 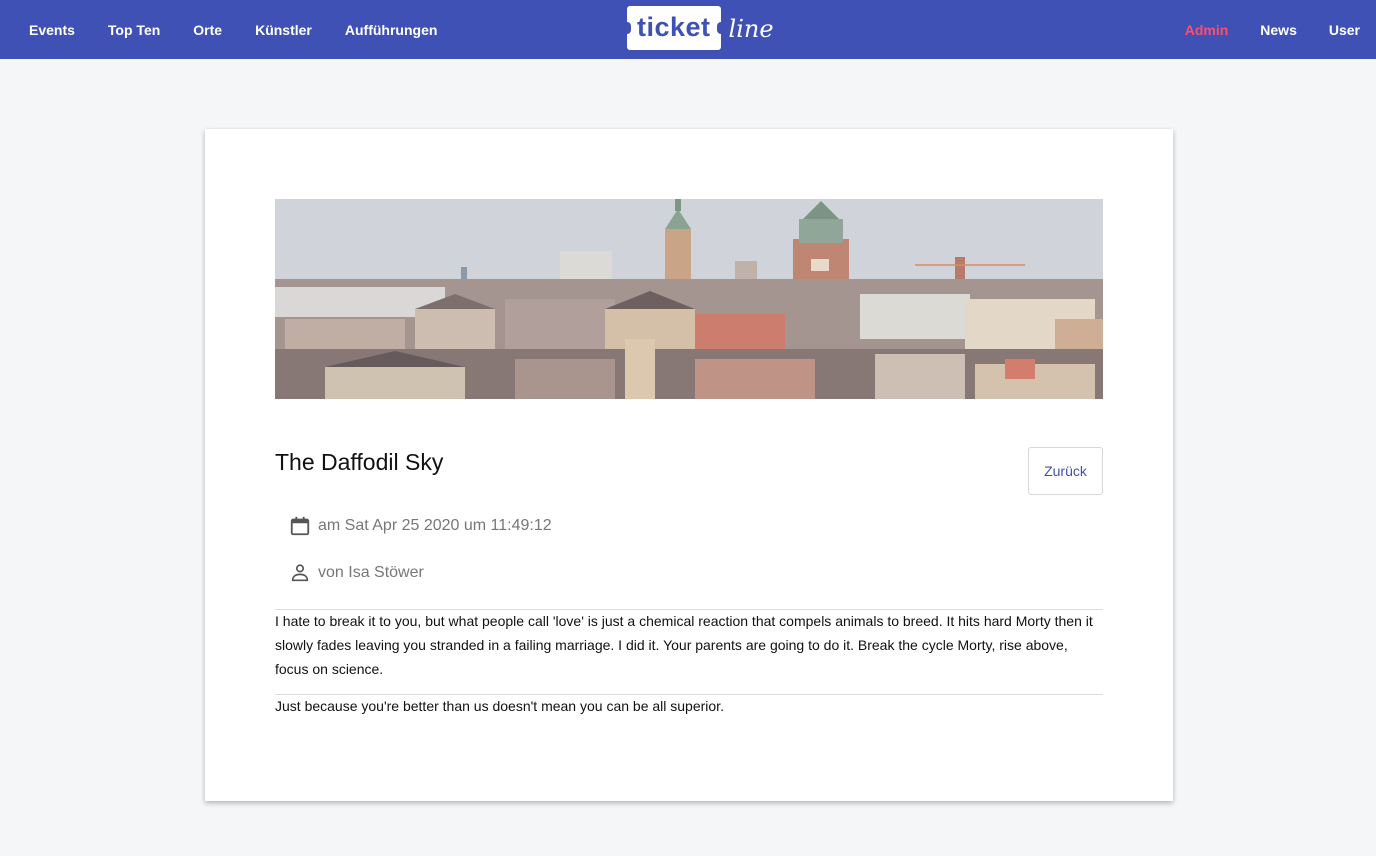 What do you see at coordinates (52, 30) in the screenshot?
I see `nav-events: Events` at bounding box center [52, 30].